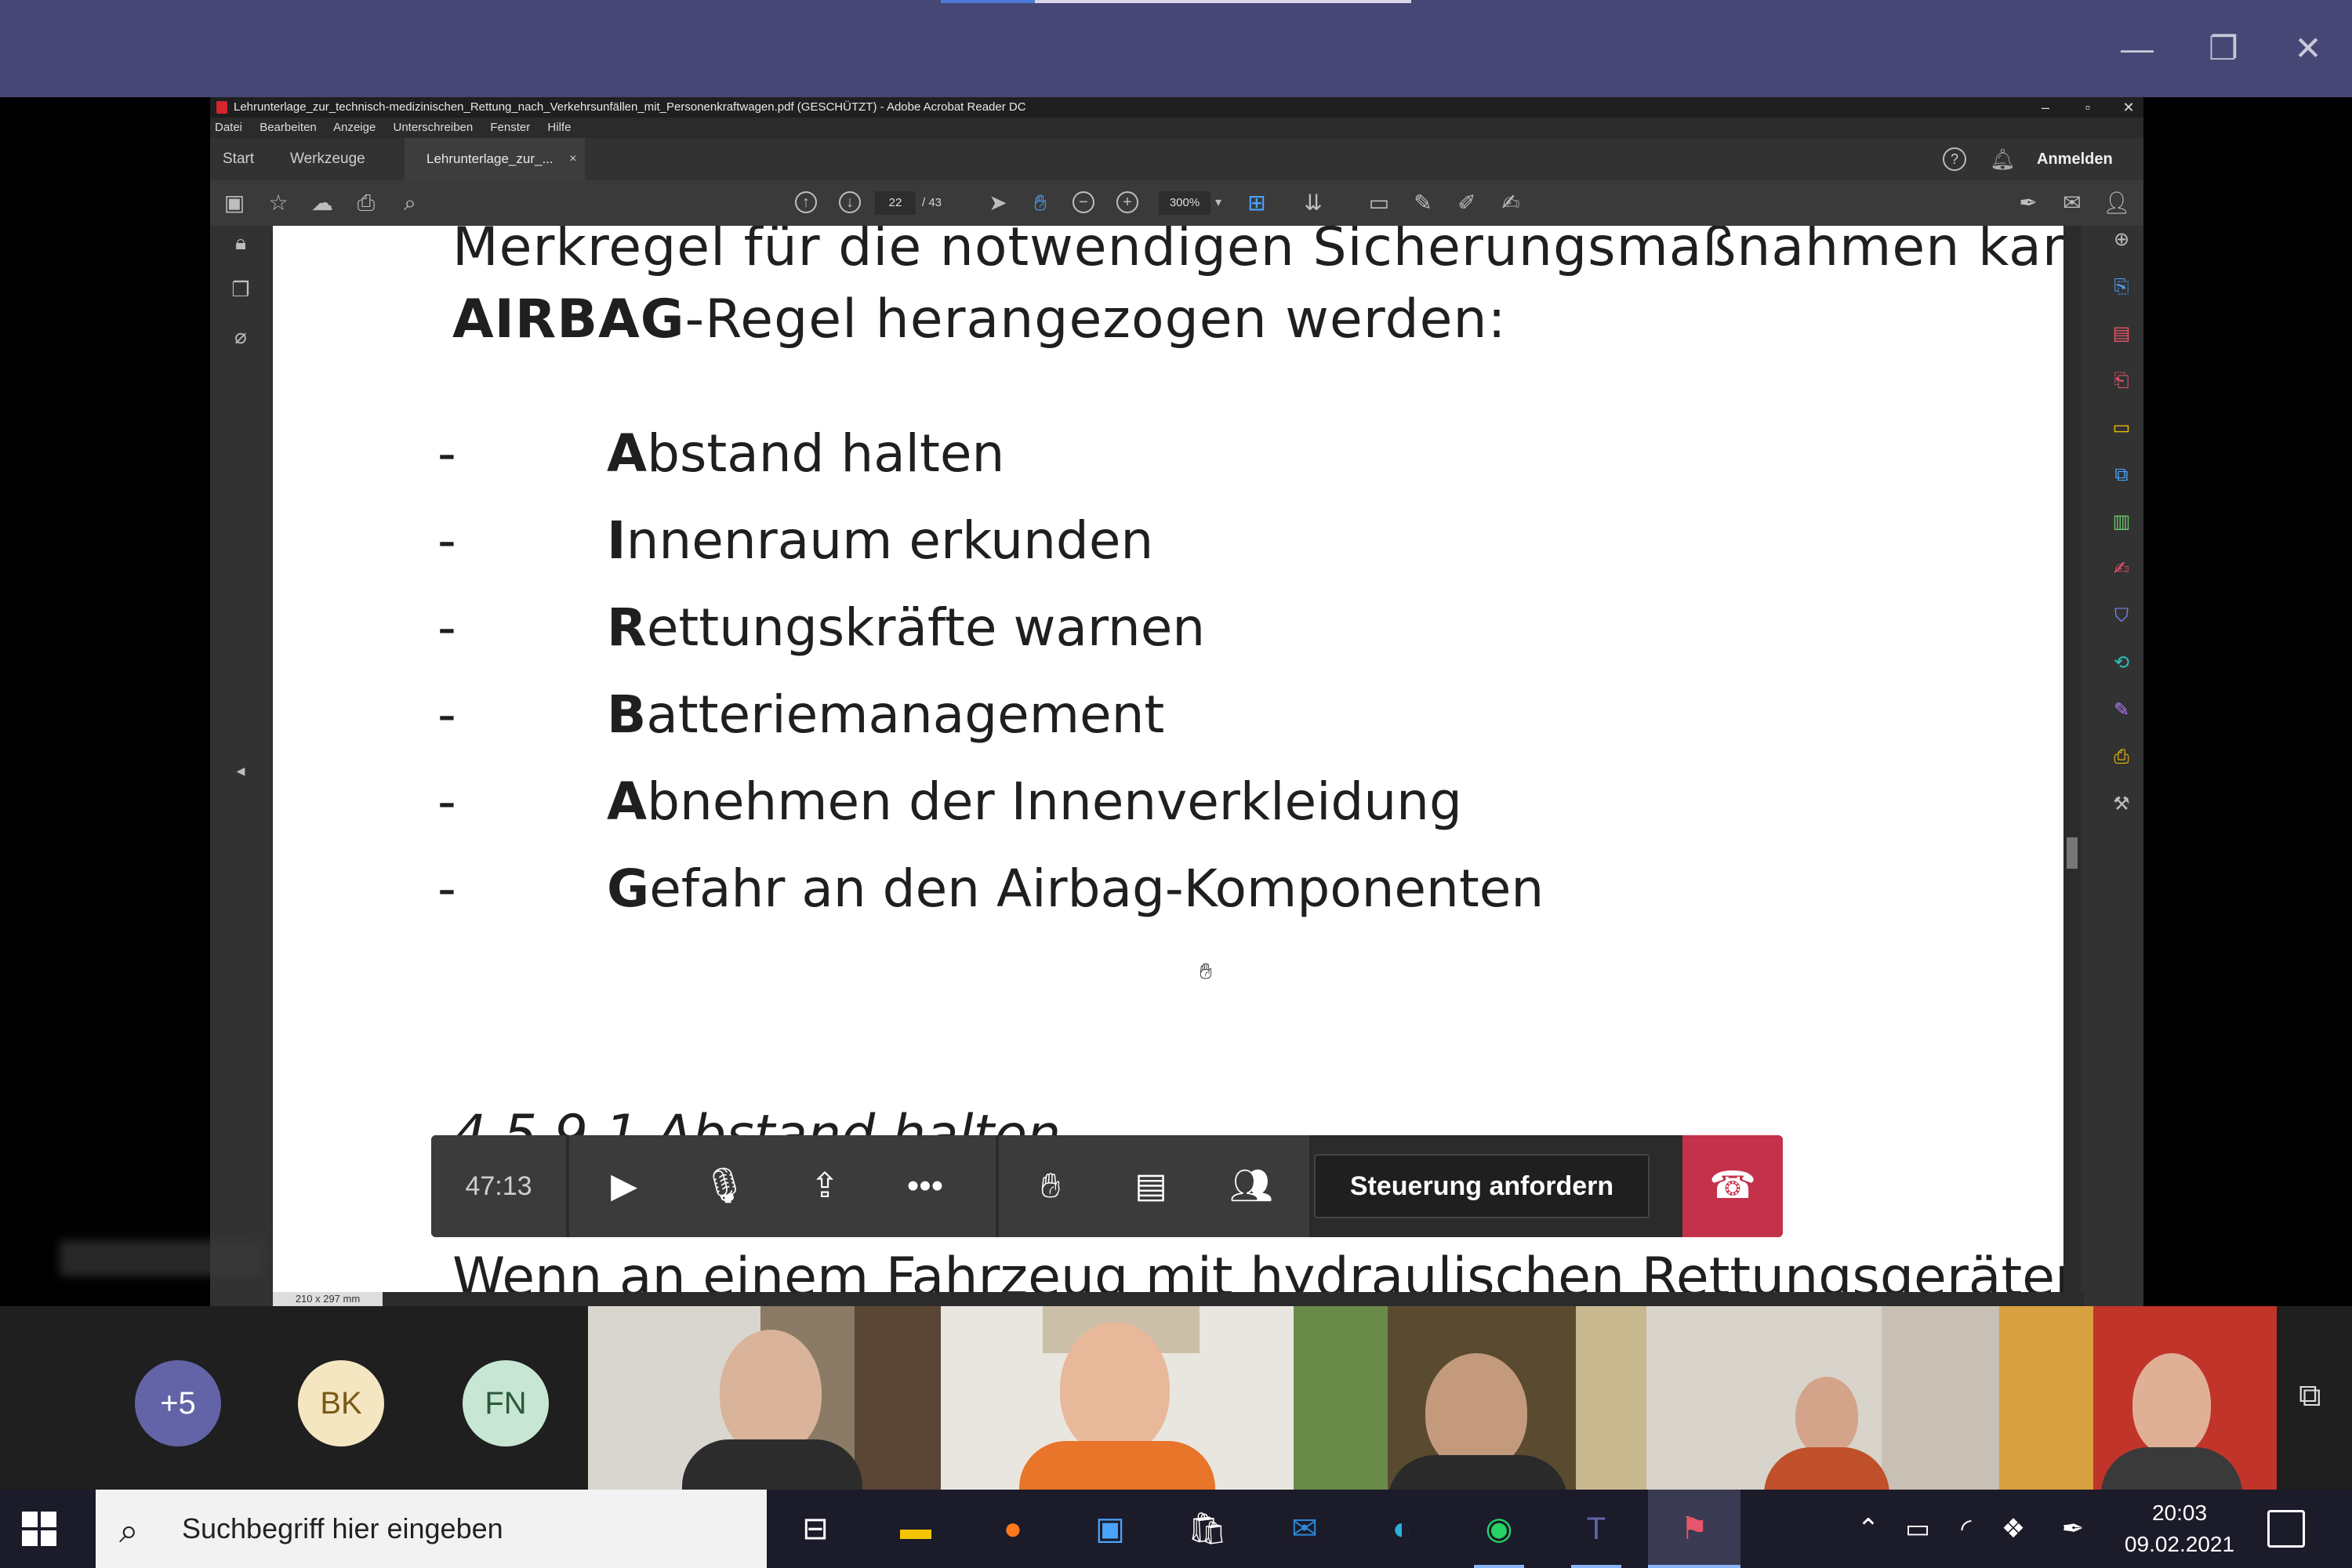 Image resolution: width=2352 pixels, height=1568 pixels. Describe the element at coordinates (1467, 203) in the screenshot. I see `draw-icon: ✐` at that location.